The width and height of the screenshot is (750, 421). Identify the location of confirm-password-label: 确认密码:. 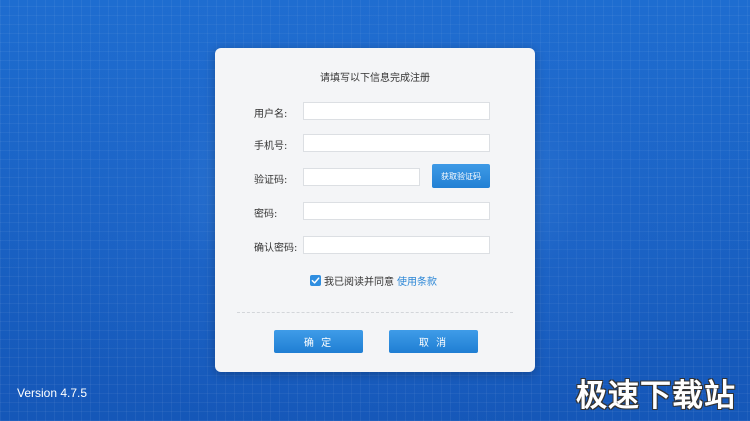
(276, 248).